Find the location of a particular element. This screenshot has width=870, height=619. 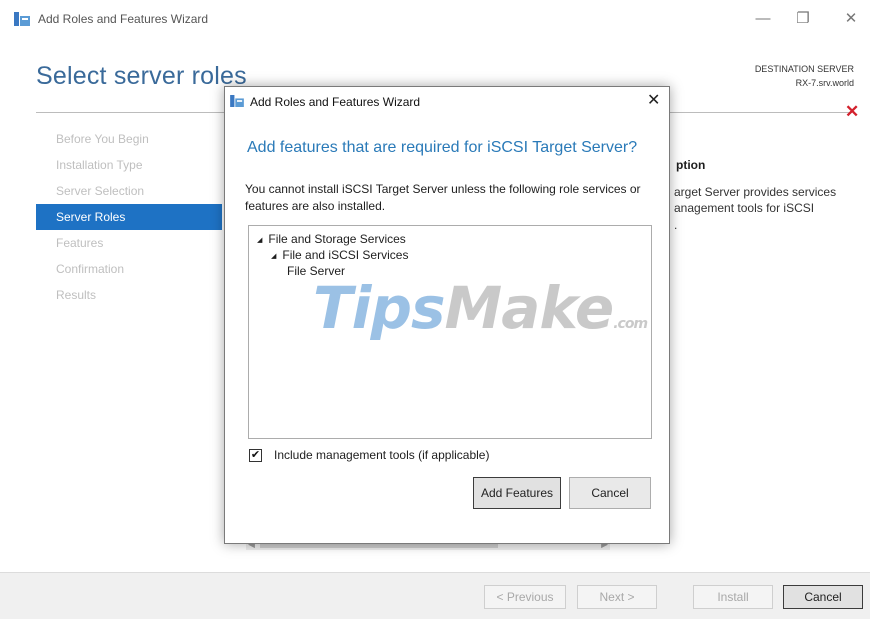

tipsmake-watermark: TipsMake.com is located at coordinates (480, 308).